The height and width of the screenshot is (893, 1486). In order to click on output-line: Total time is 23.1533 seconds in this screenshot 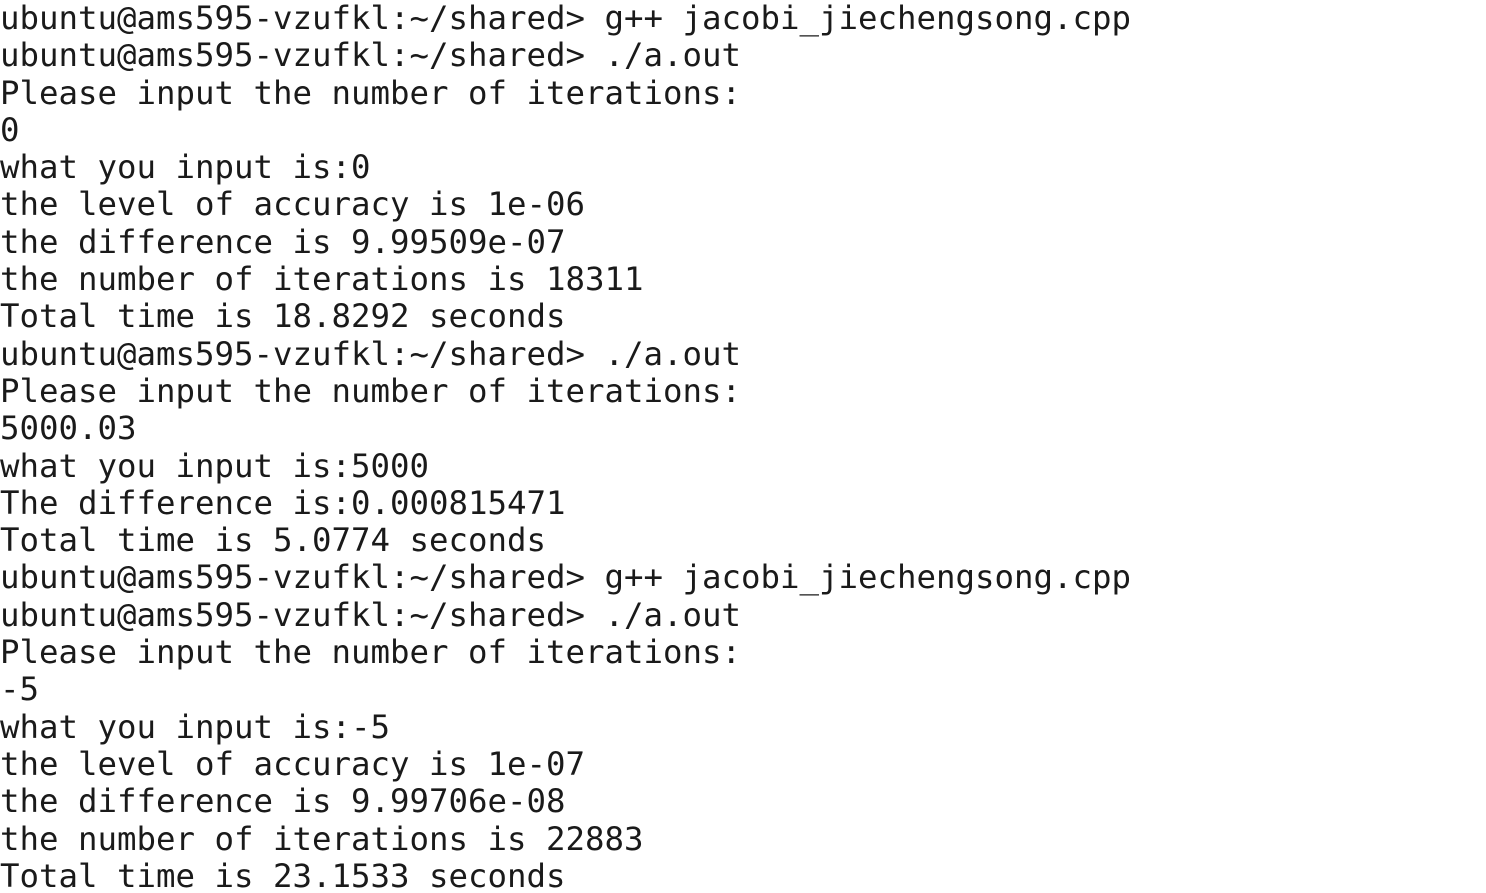, I will do `click(283, 874)`.